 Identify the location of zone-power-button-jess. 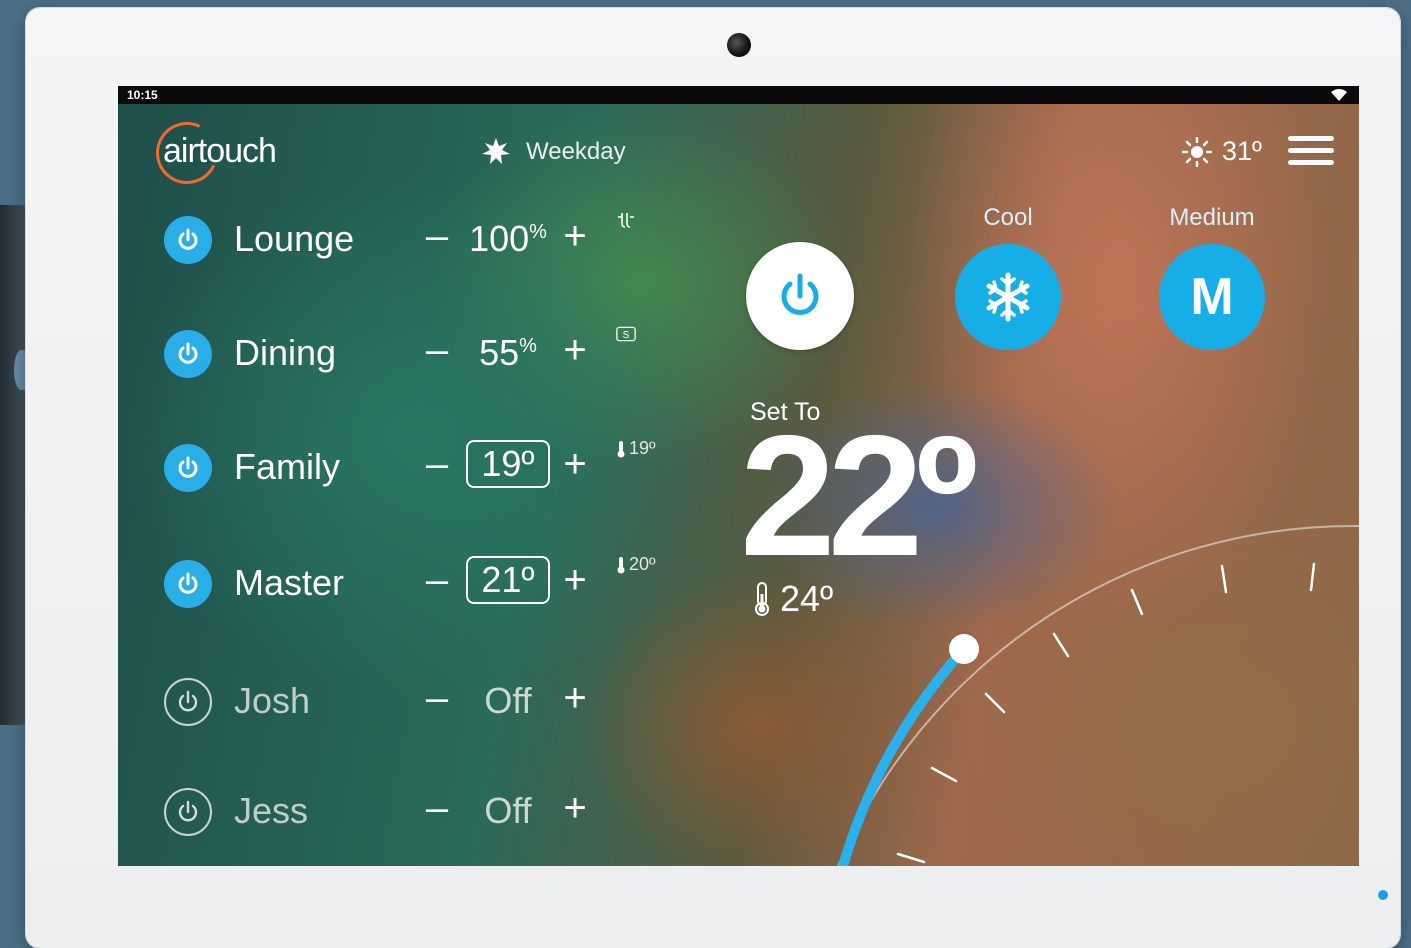
(188, 812).